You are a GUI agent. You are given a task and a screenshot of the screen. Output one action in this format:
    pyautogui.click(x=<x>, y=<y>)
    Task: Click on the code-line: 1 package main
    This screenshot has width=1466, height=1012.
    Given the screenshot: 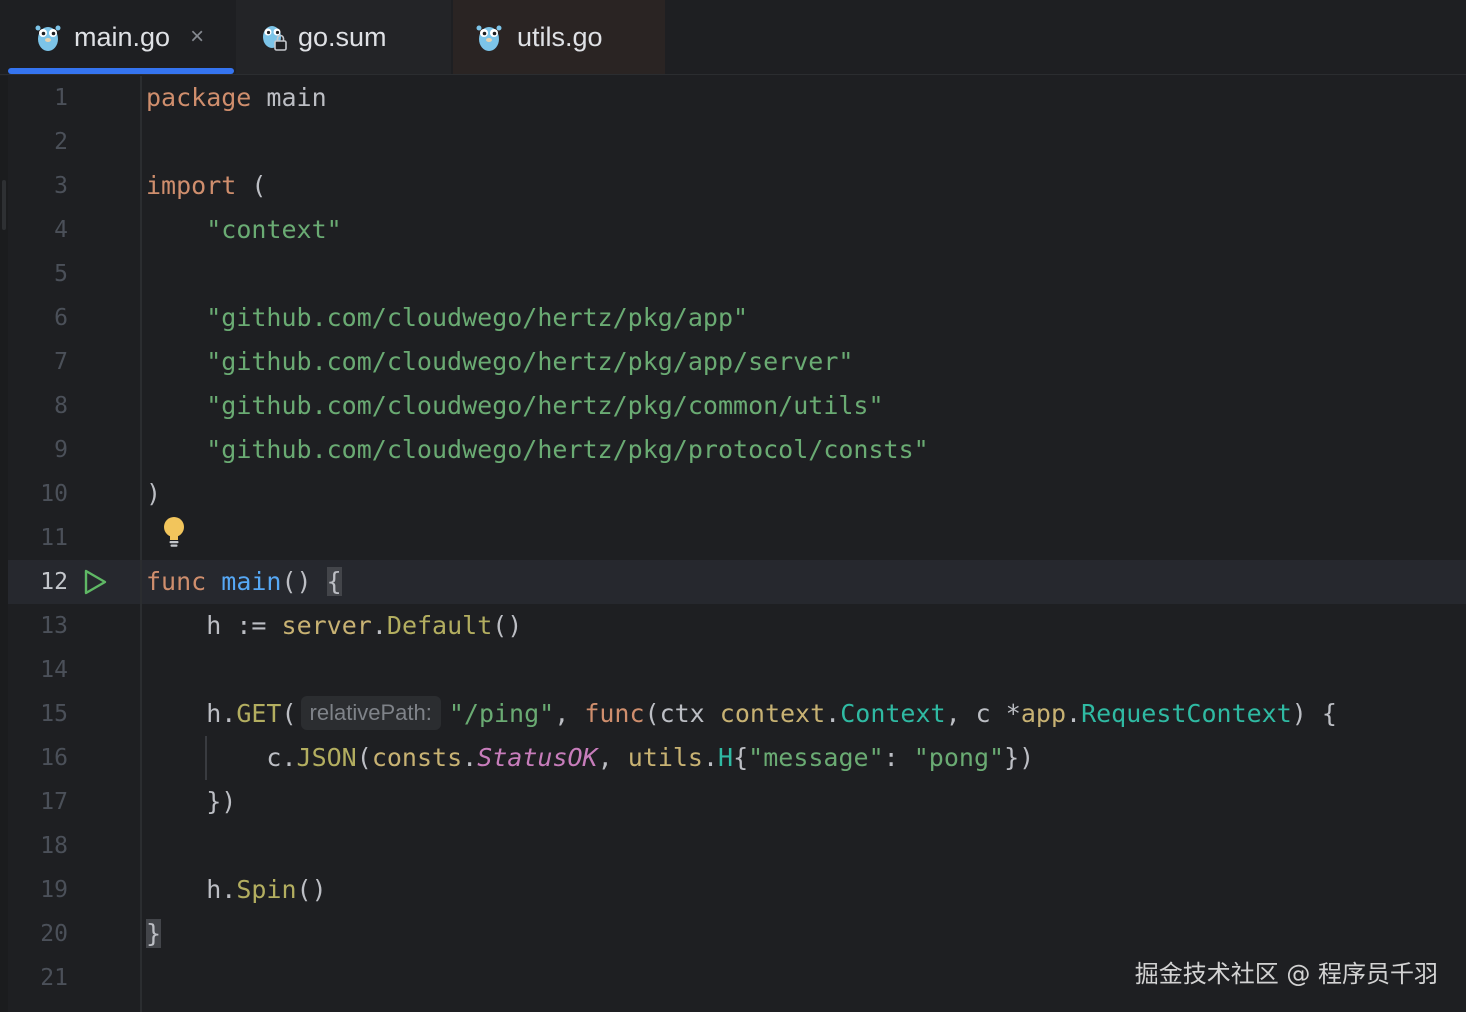 What is the action you would take?
    pyautogui.click(x=733, y=98)
    